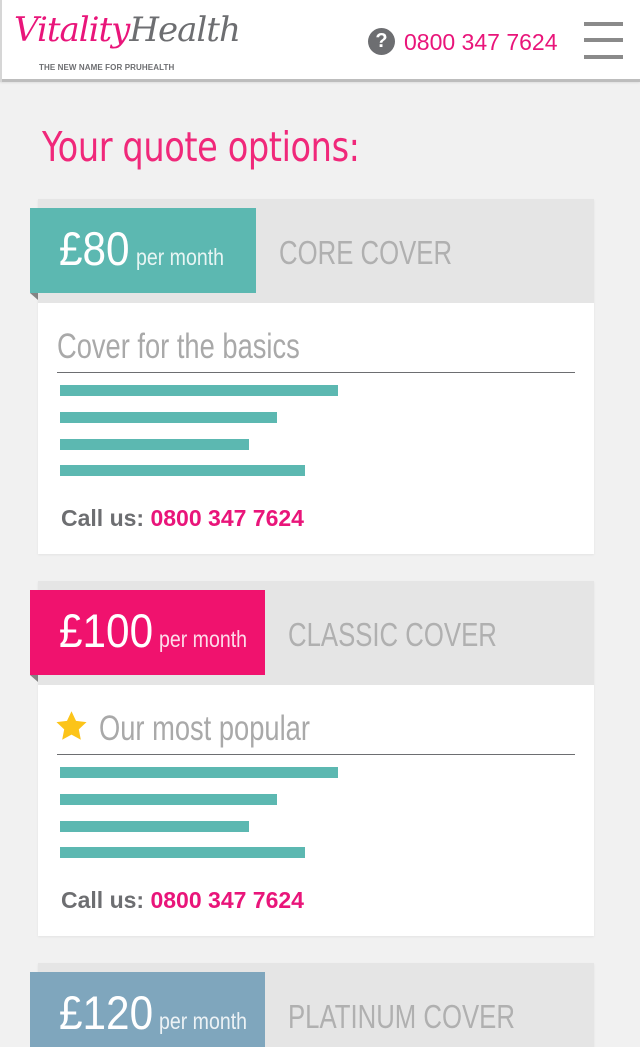 This screenshot has width=640, height=1047. What do you see at coordinates (401, 1016) in the screenshot?
I see `plan-name: PLATINUM COVER` at bounding box center [401, 1016].